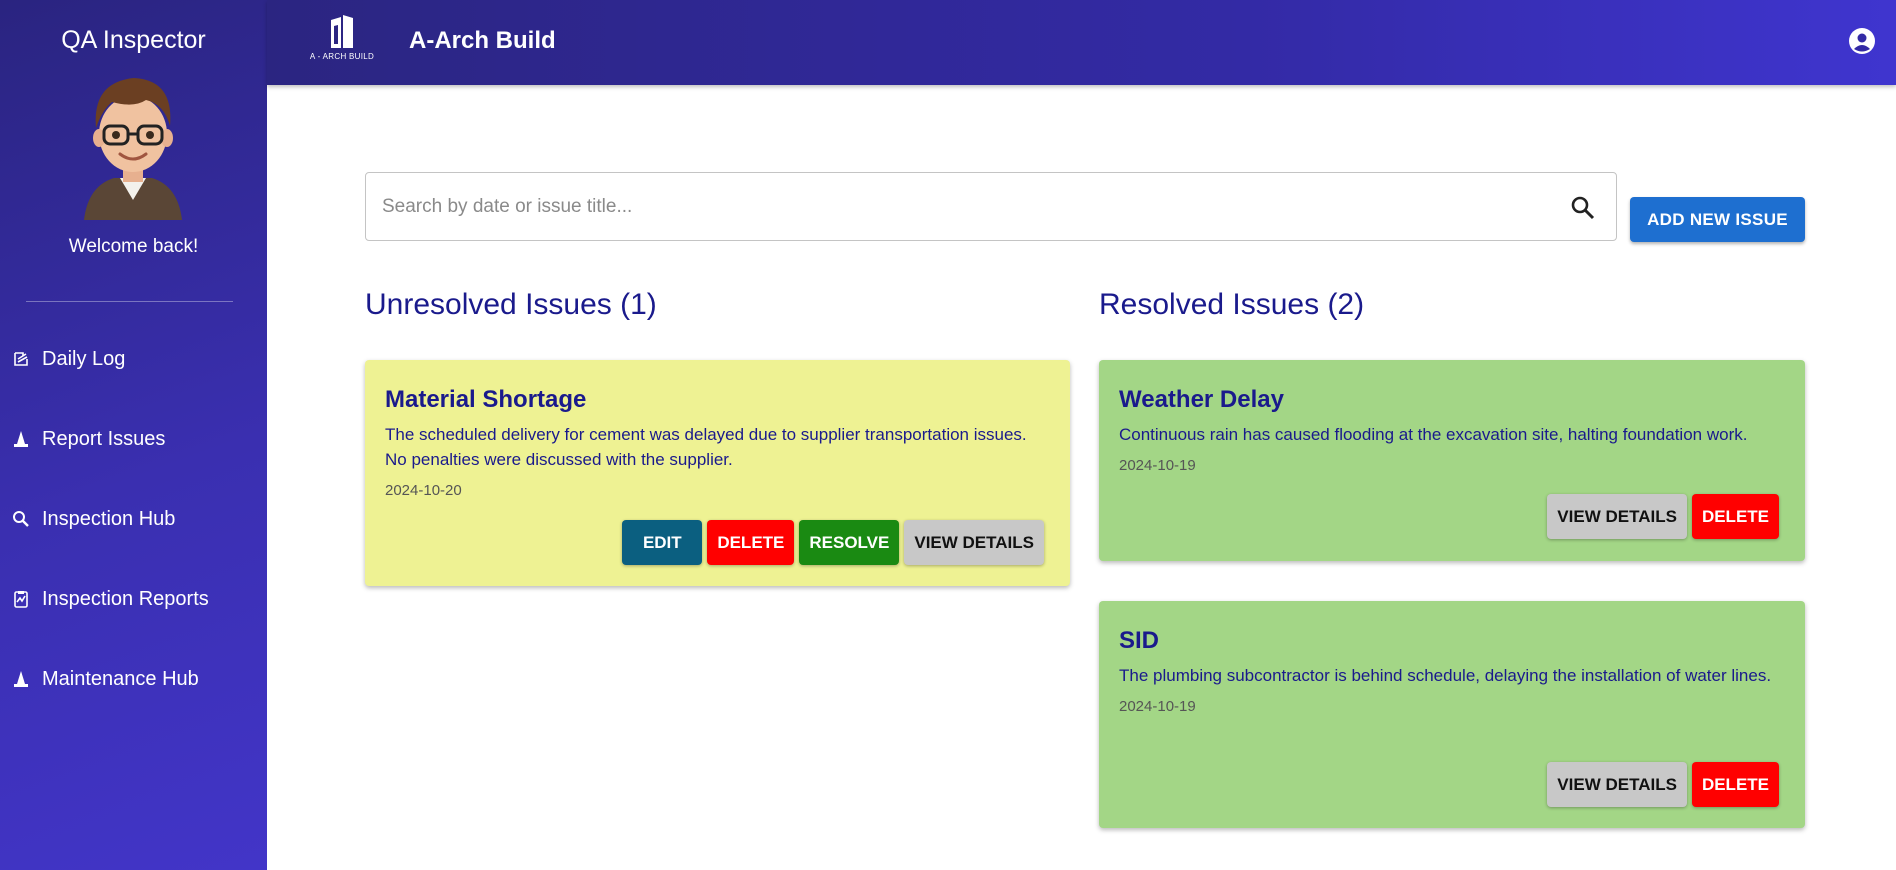  What do you see at coordinates (849, 542) in the screenshot?
I see `resolve-button: RESOLVE` at bounding box center [849, 542].